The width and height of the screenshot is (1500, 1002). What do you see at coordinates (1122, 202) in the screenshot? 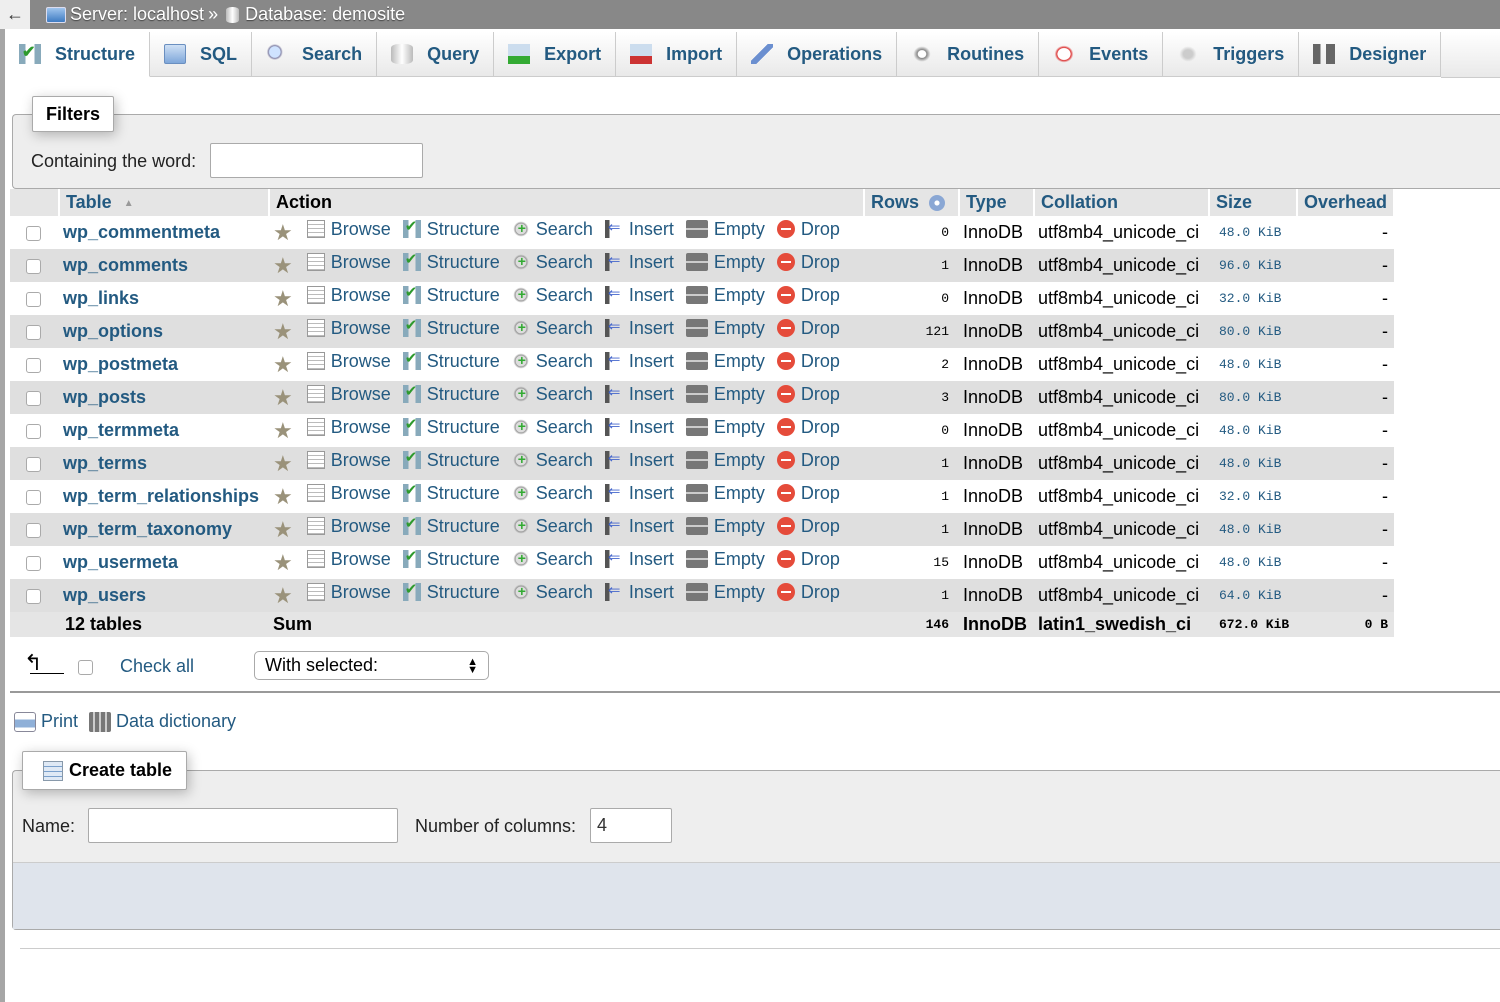
I see `header-collation: Collation` at bounding box center [1122, 202].